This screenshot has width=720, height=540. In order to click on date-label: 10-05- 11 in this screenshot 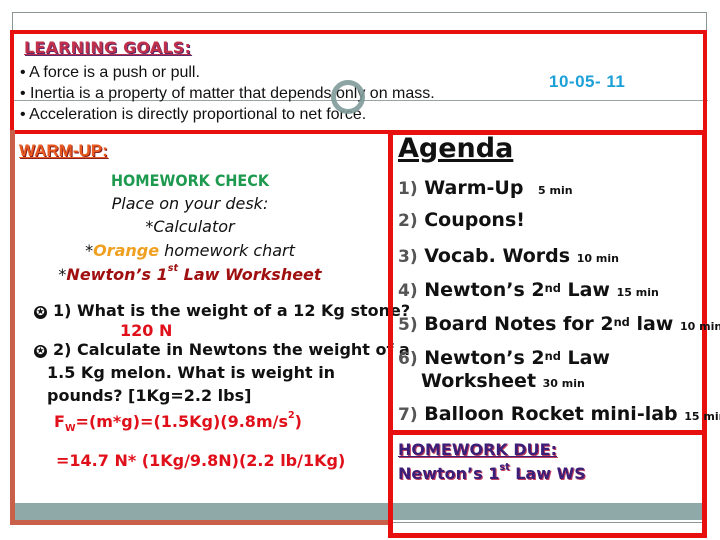, I will do `click(587, 81)`.